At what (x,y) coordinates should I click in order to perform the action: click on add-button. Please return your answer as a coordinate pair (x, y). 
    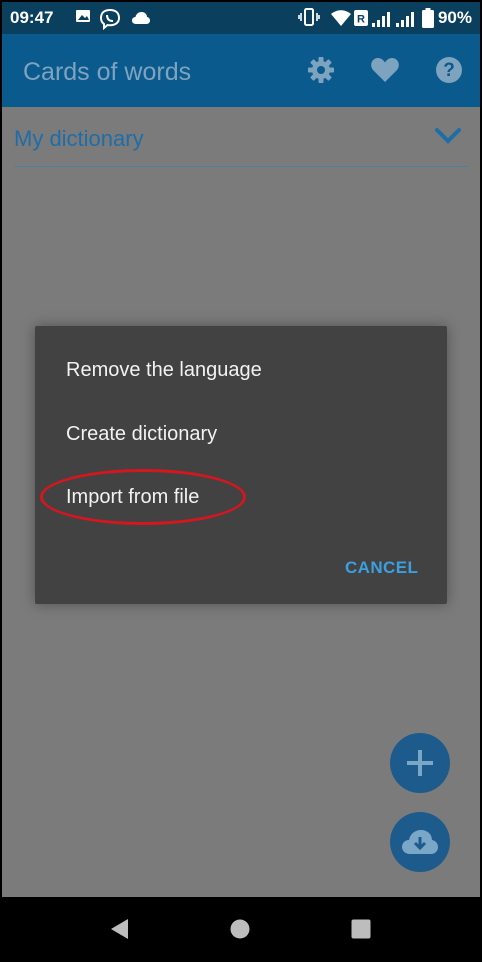
    Looking at the image, I should click on (420, 763).